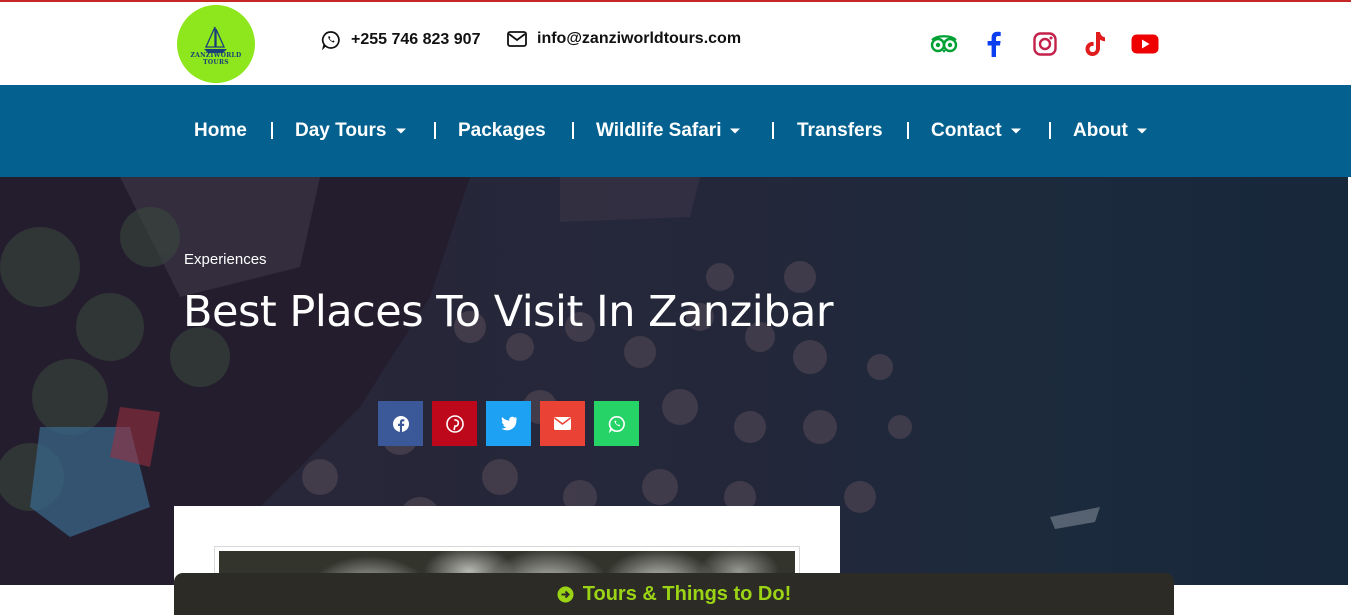 This screenshot has width=1351, height=615. Describe the element at coordinates (225, 259) in the screenshot. I see `post-category: Experiences` at that location.